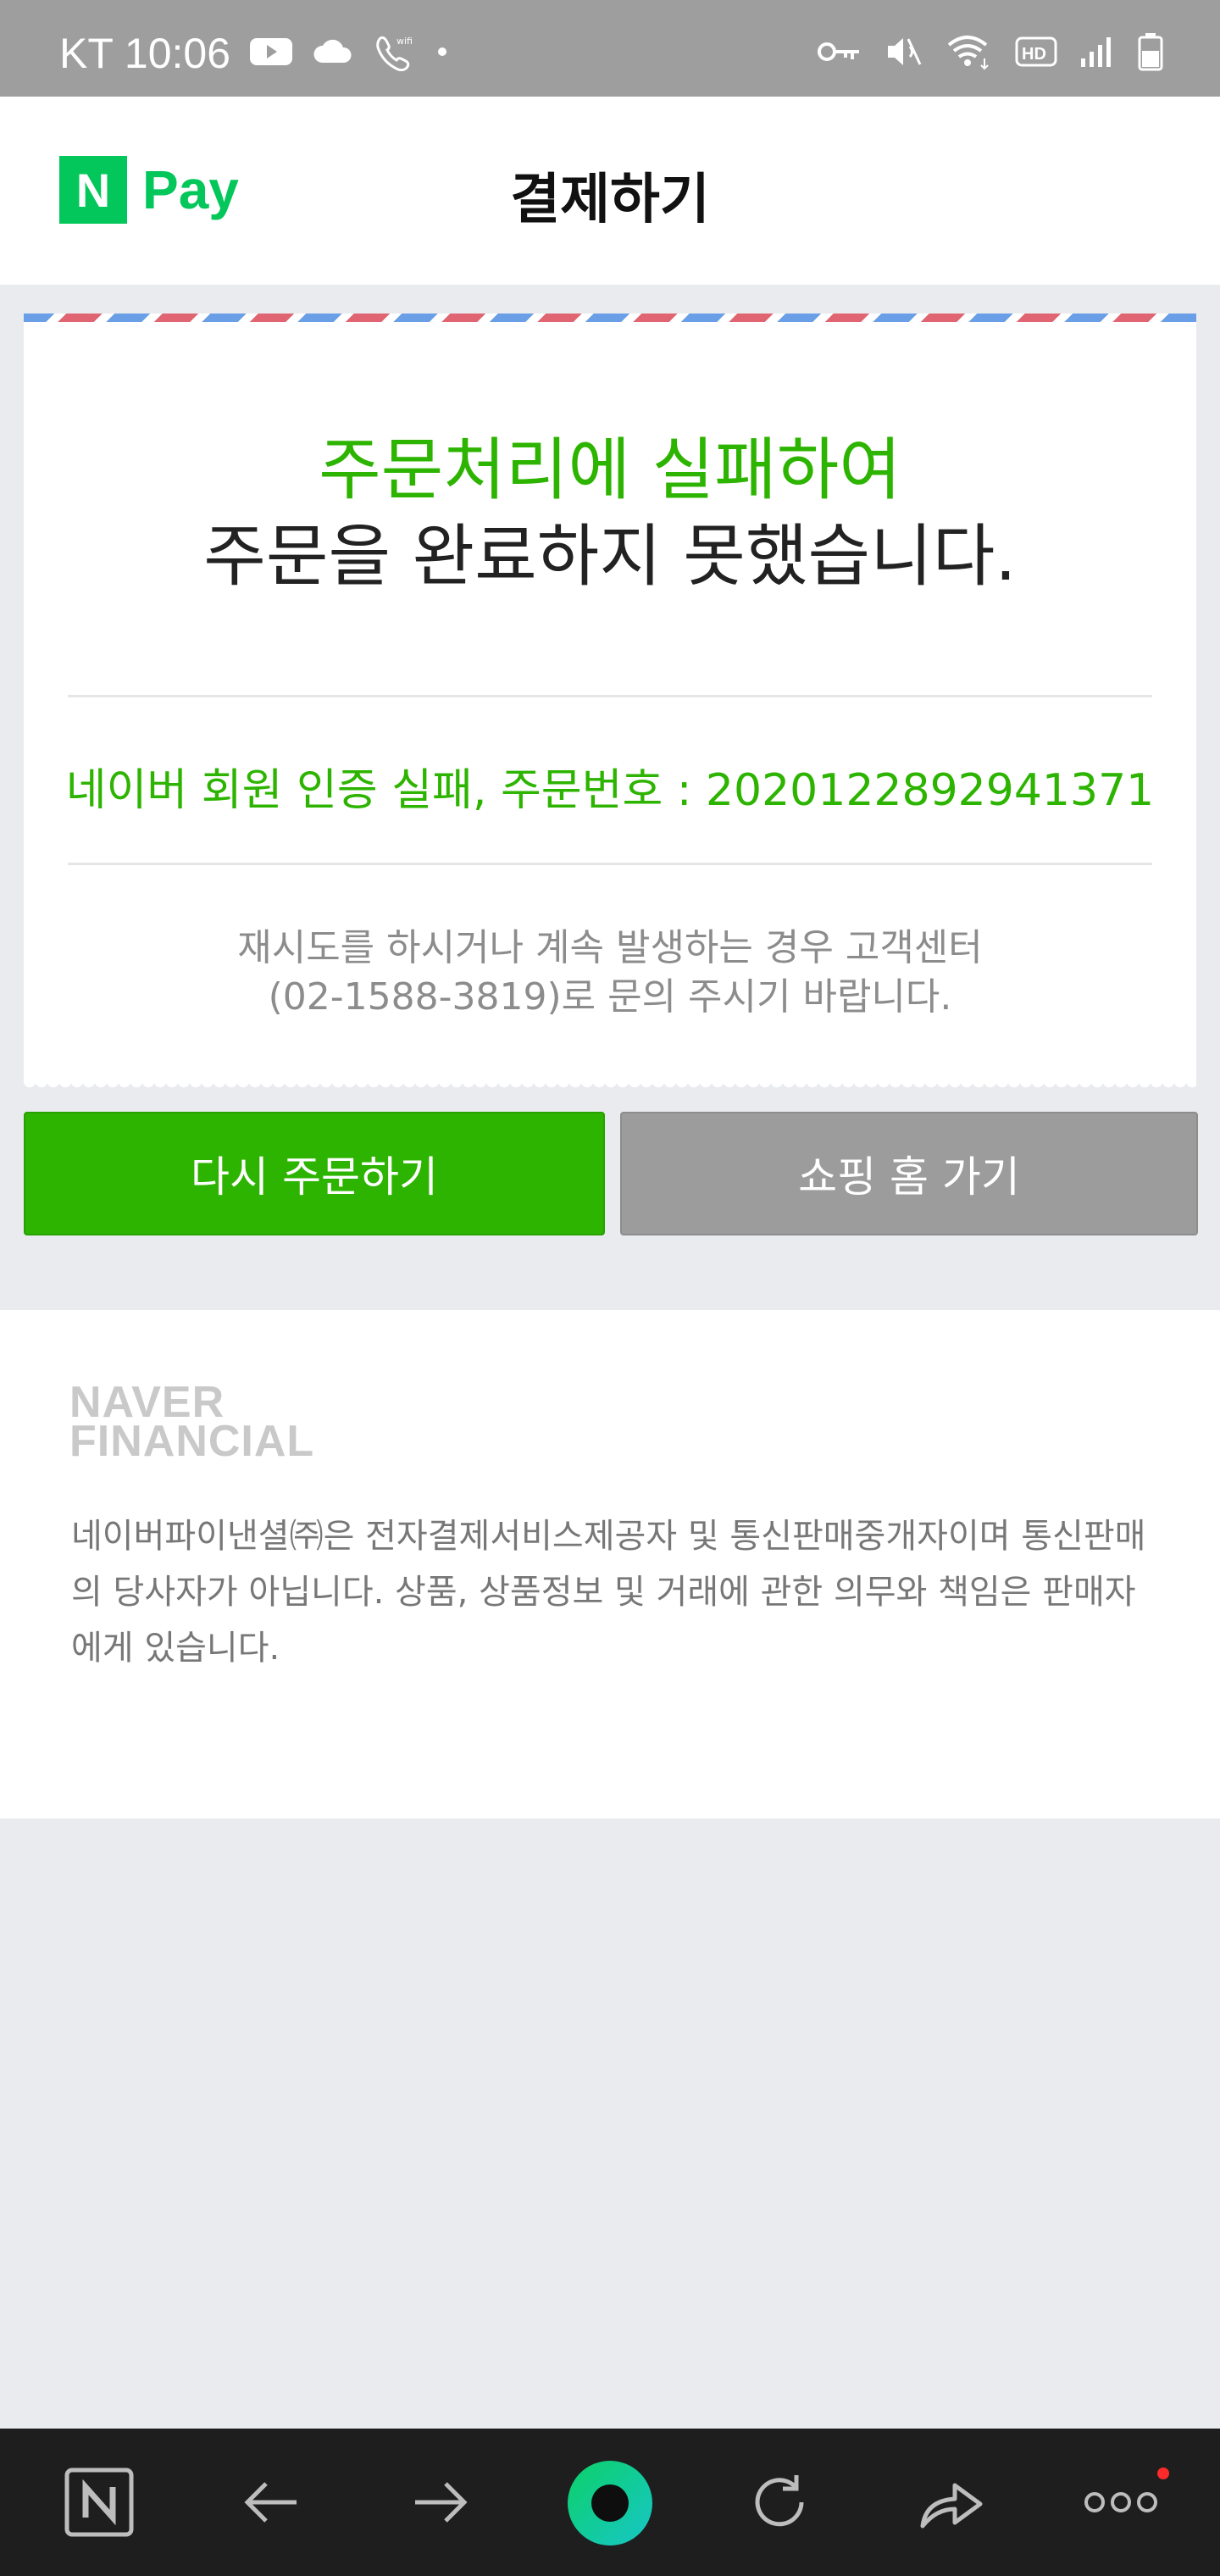 The height and width of the screenshot is (2576, 1220). I want to click on zigzag-edge, so click(610, 1087).